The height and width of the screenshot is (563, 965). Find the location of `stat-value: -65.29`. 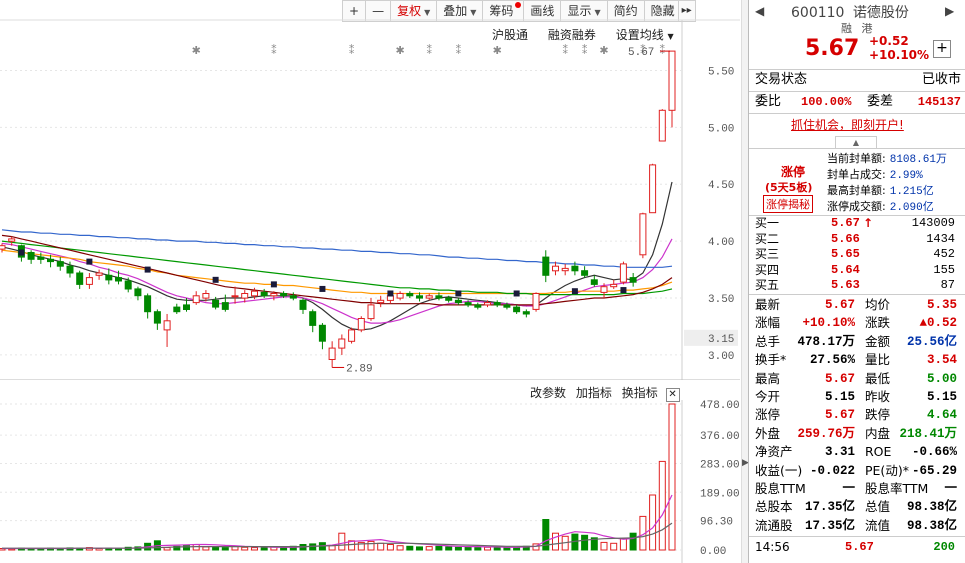

stat-value: -65.29 is located at coordinates (934, 470).